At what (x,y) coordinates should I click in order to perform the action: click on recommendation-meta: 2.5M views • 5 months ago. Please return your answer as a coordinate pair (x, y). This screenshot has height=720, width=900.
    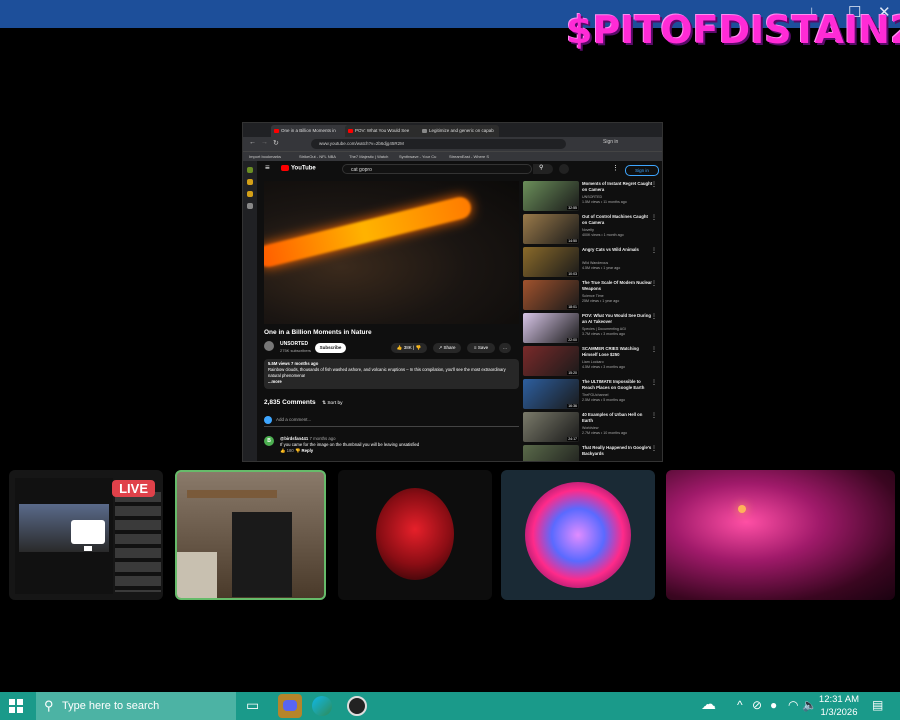
    Looking at the image, I should click on (604, 400).